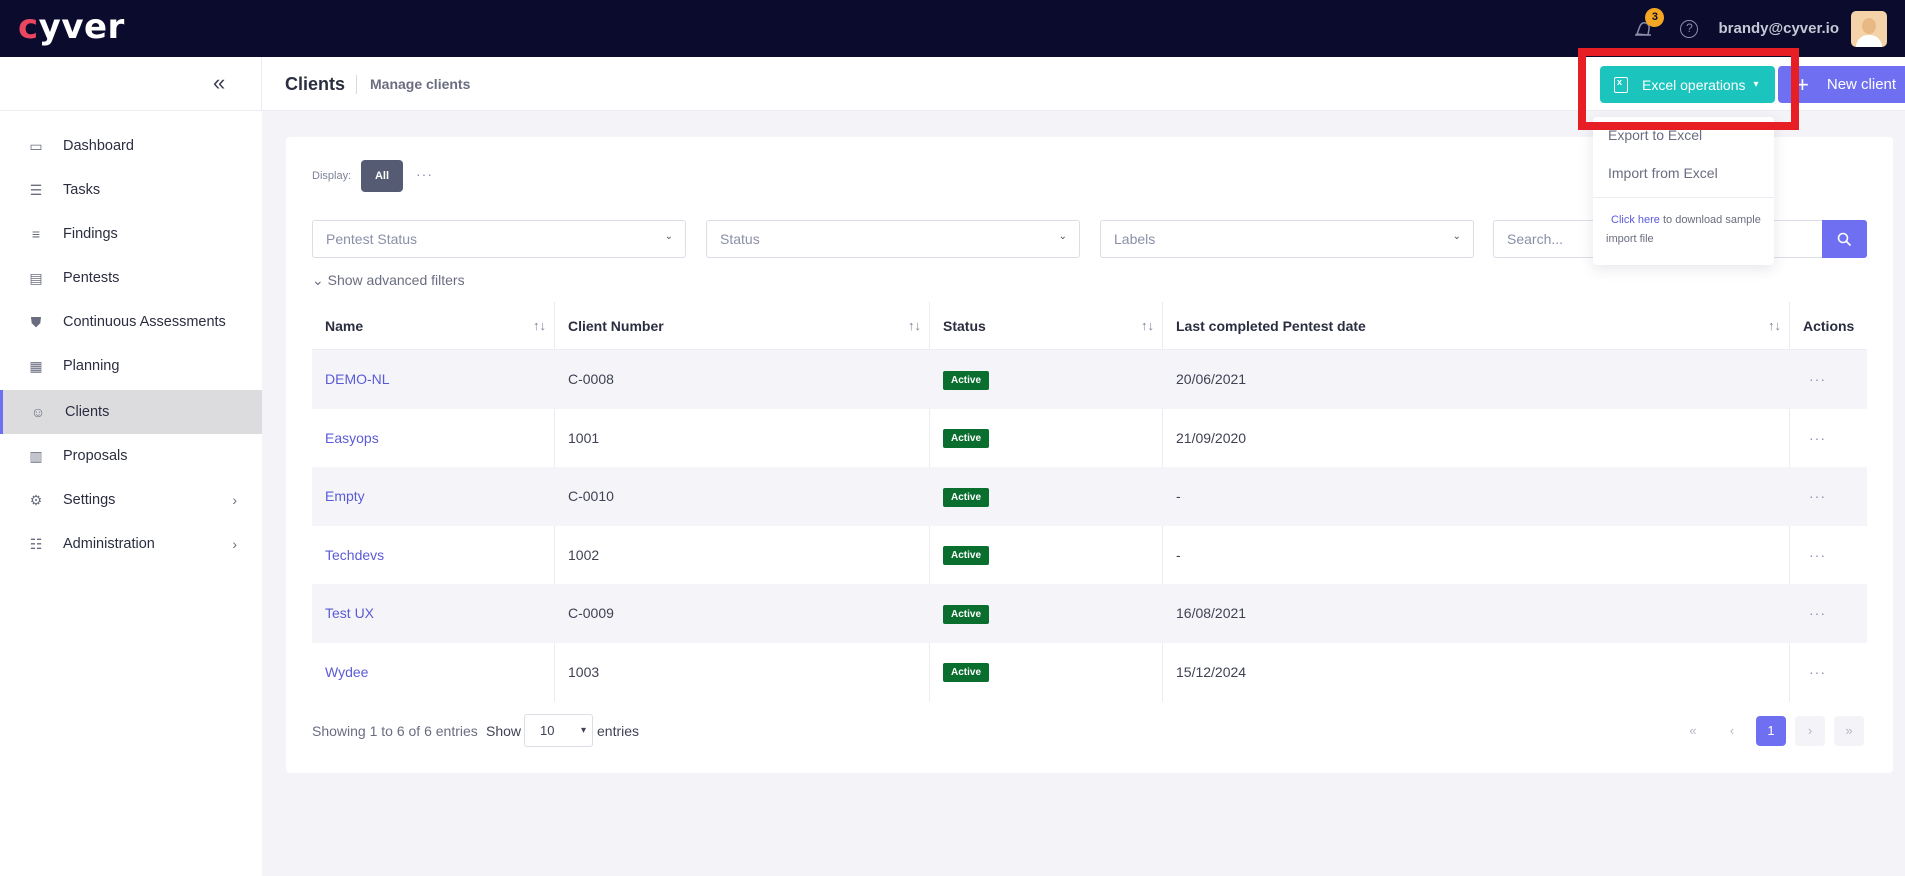  What do you see at coordinates (131, 146) in the screenshot?
I see `sidebar-item-dashboard: ▭ Dashboard` at bounding box center [131, 146].